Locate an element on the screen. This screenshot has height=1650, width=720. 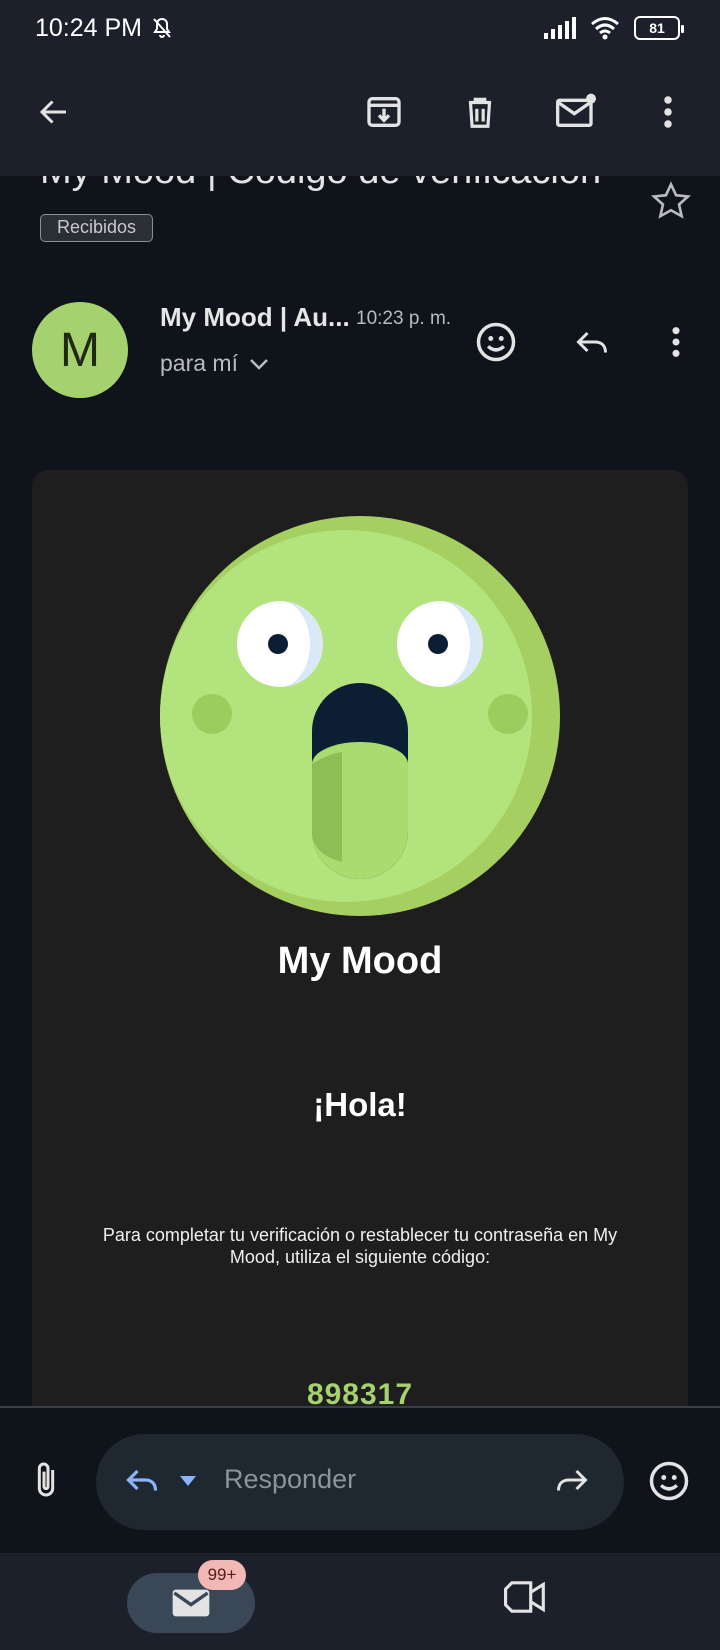
reply-placeholder: Responder is located at coordinates (290, 1479).